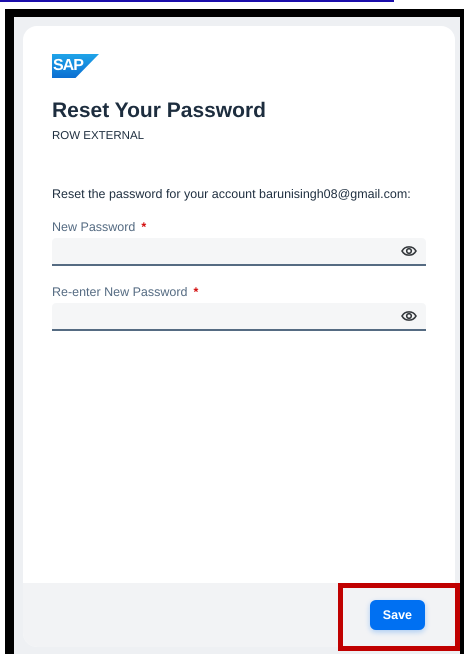 The image size is (464, 654). Describe the element at coordinates (99, 136) in the screenshot. I see `subtitle: ROW EXTERNAL` at that location.